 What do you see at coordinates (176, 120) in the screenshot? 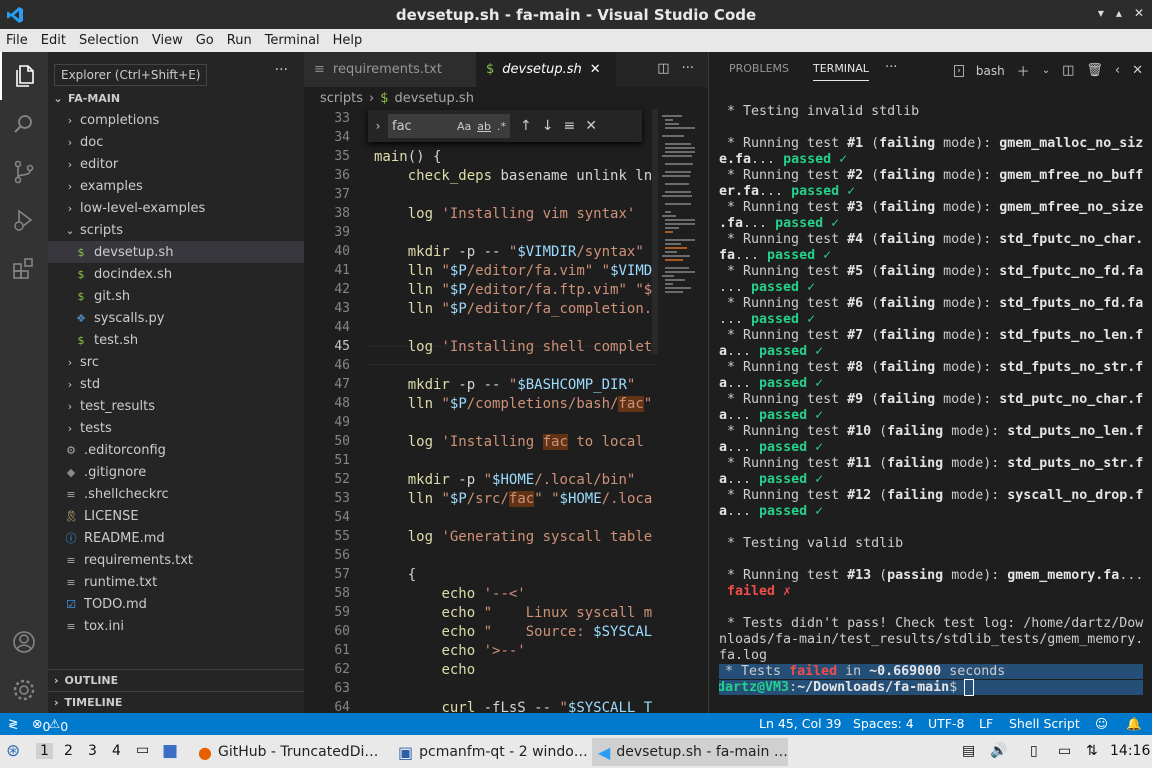
I see `folder-item: › completions` at bounding box center [176, 120].